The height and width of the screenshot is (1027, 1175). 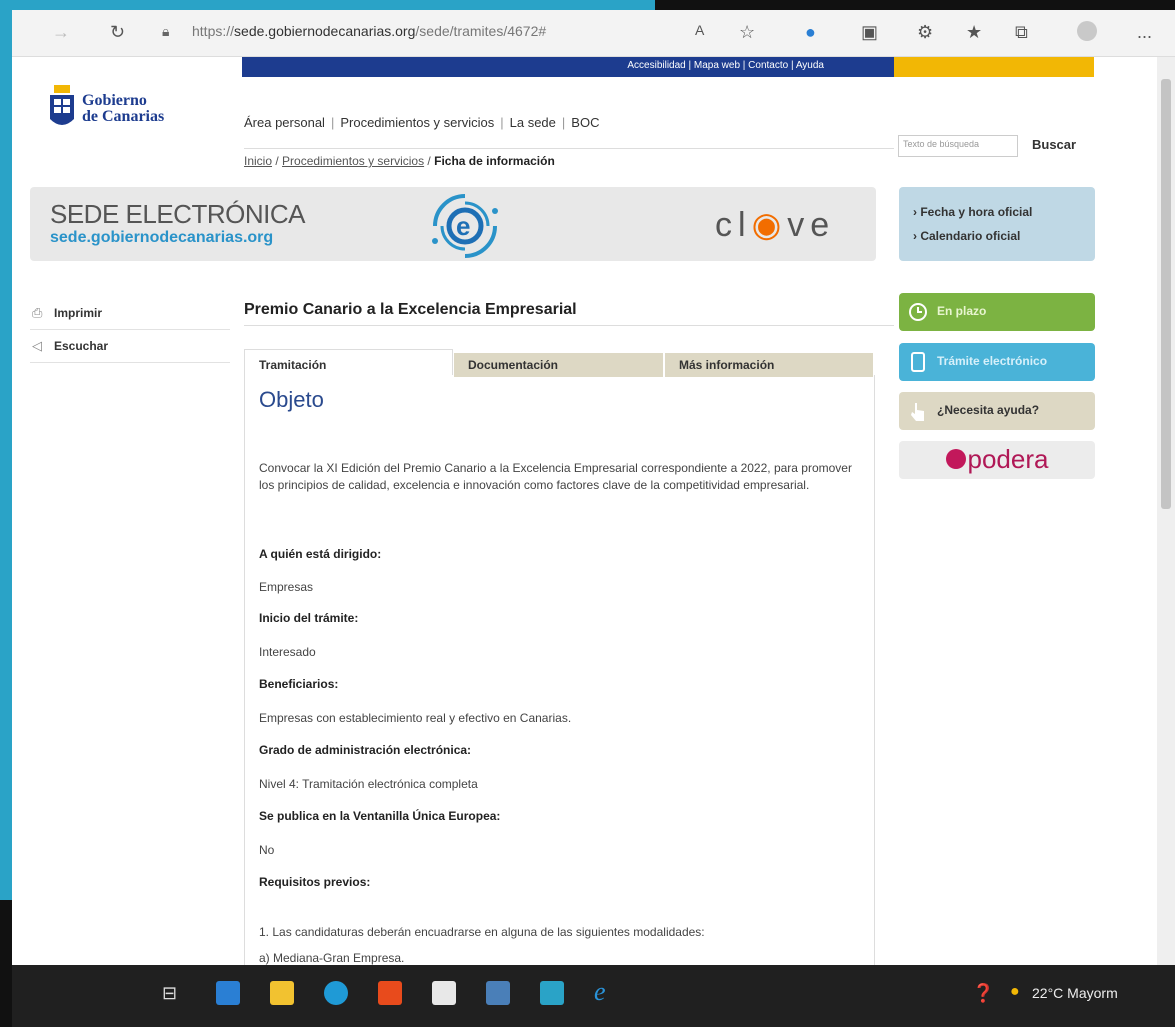 What do you see at coordinates (291, 399) in the screenshot?
I see `section-heading: Objeto` at bounding box center [291, 399].